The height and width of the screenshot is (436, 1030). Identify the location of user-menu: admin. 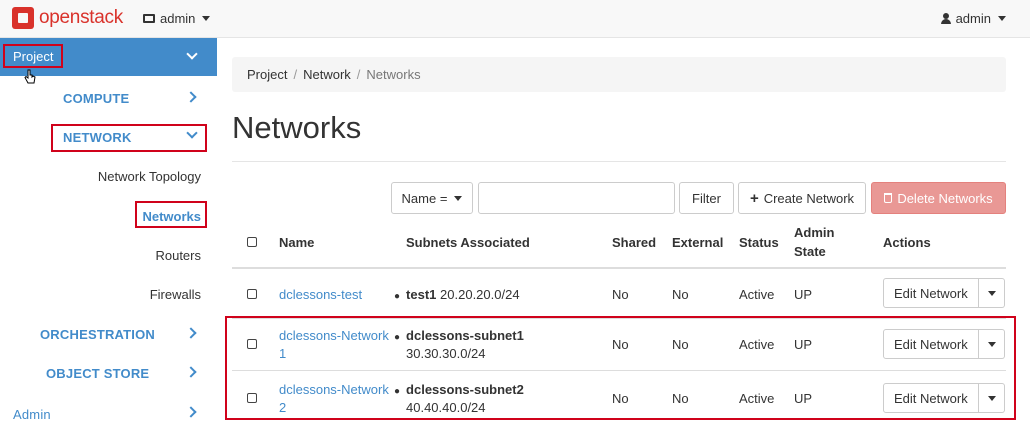
(973, 18).